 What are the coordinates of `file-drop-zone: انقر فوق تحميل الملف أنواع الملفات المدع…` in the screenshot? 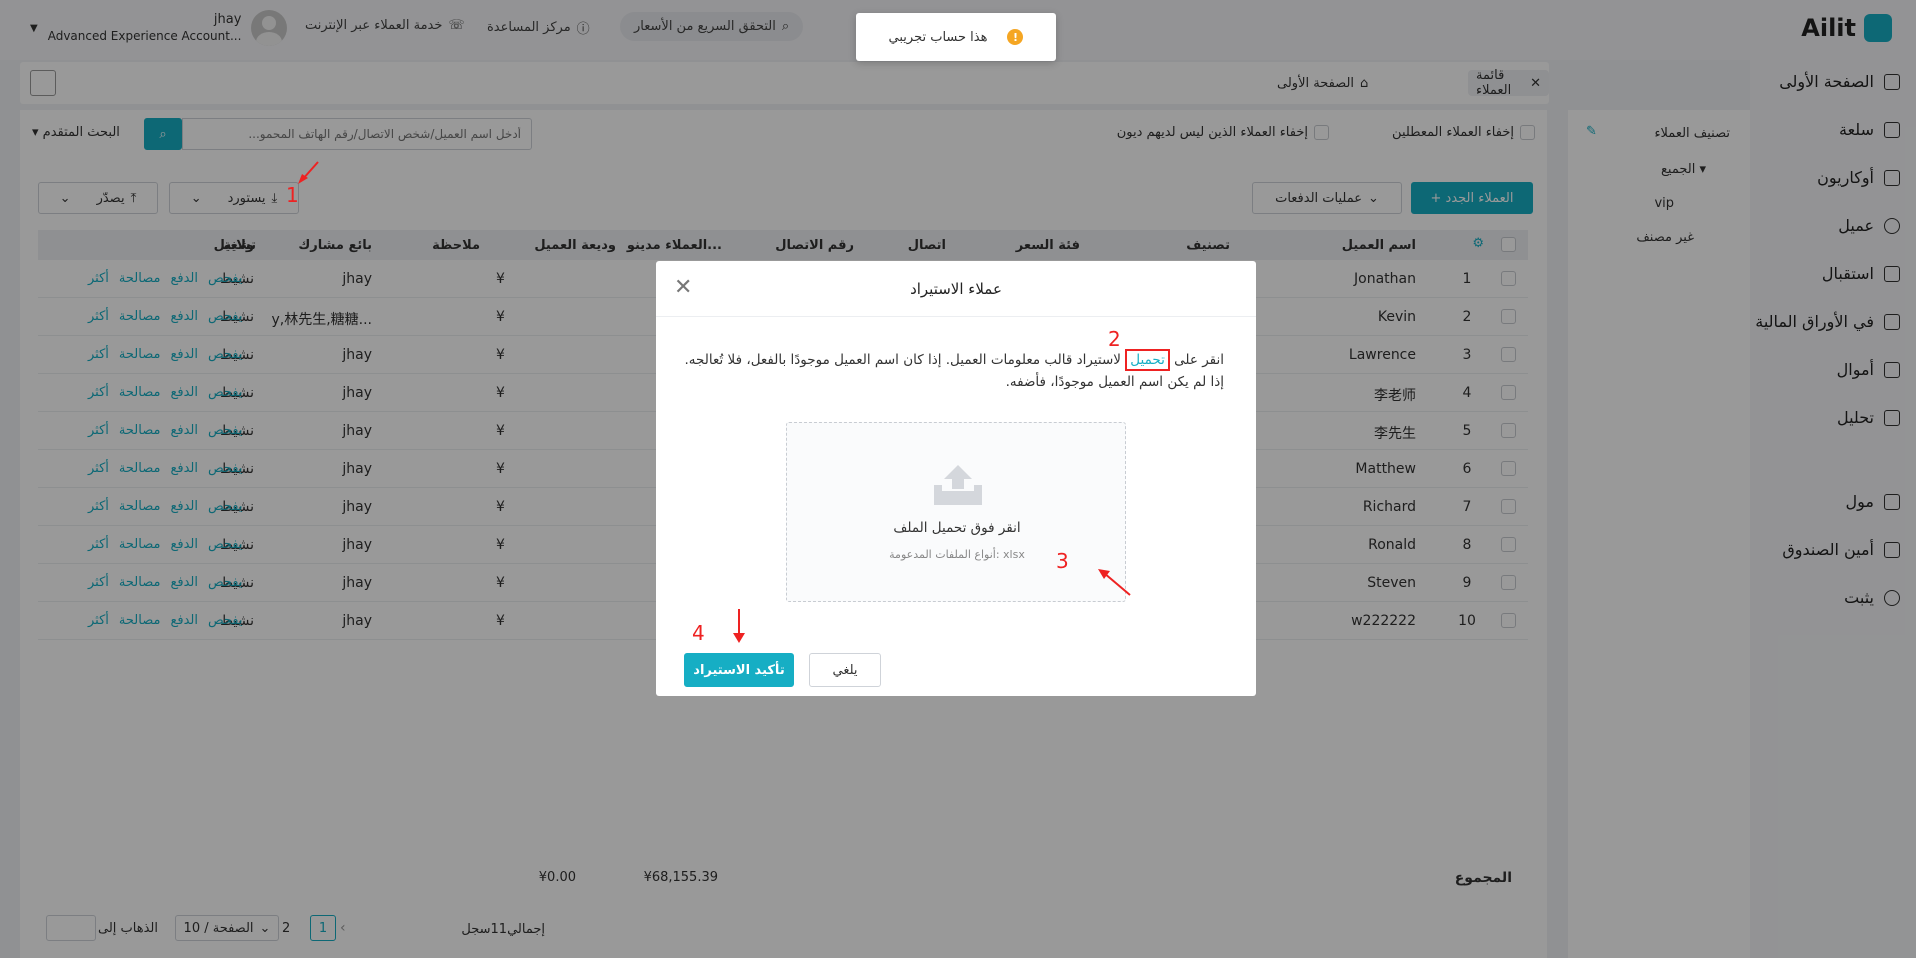 It's located at (956, 512).